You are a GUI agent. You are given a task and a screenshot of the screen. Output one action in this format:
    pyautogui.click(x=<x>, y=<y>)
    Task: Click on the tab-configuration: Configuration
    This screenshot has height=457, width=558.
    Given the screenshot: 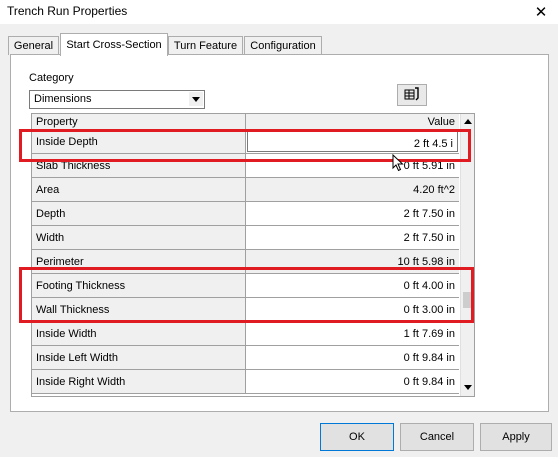 What is the action you would take?
    pyautogui.click(x=283, y=45)
    